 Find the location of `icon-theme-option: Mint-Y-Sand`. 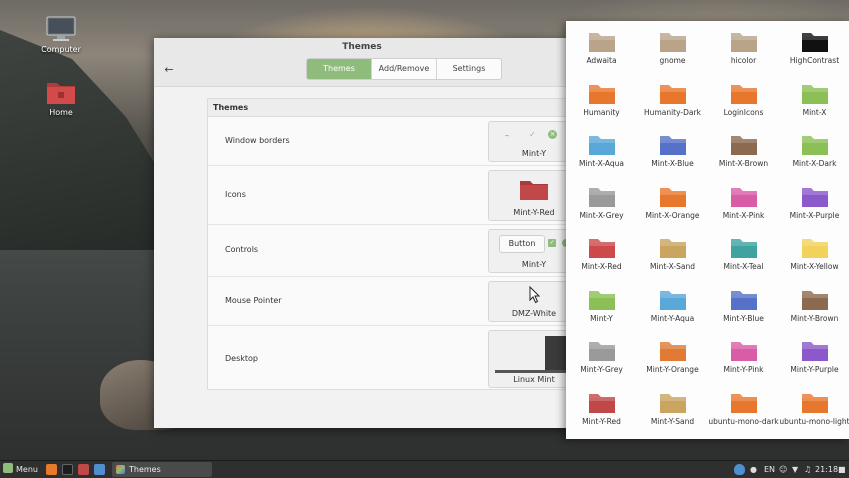

icon-theme-option: Mint-Y-Sand is located at coordinates (672, 409).